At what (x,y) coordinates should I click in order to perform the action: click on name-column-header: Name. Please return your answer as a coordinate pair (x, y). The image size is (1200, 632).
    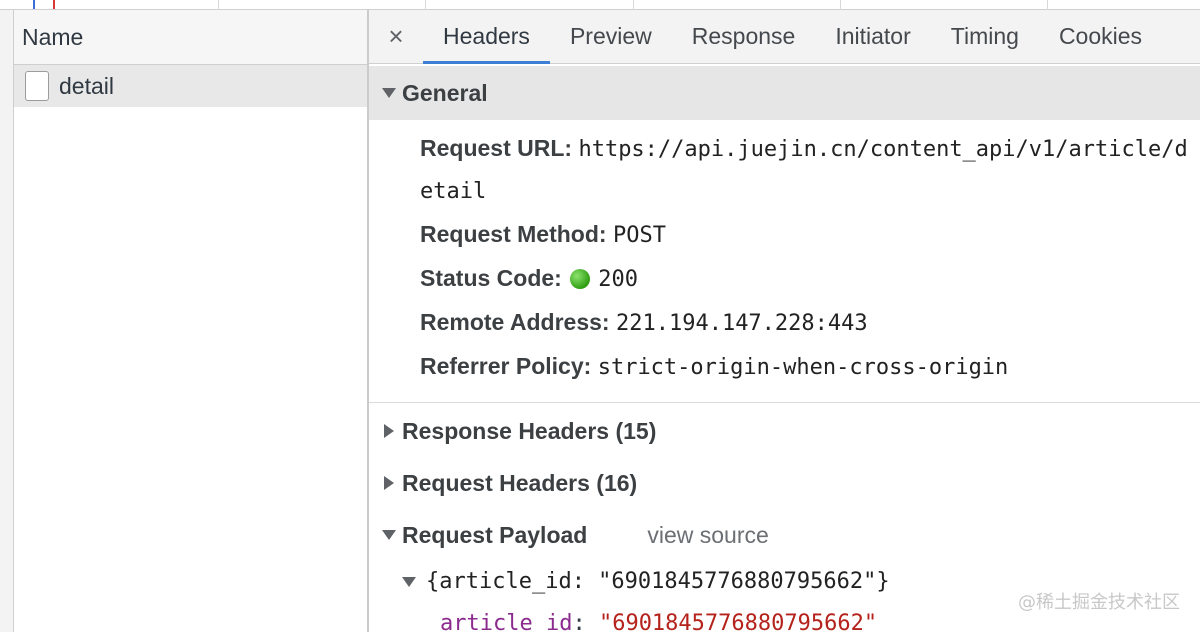
    Looking at the image, I should click on (190, 37).